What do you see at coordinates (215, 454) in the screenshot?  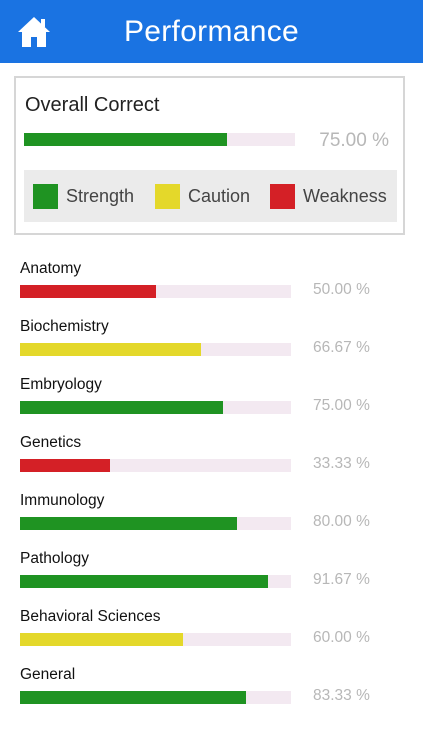 I see `subject-row: Genetics 33.33 %` at bounding box center [215, 454].